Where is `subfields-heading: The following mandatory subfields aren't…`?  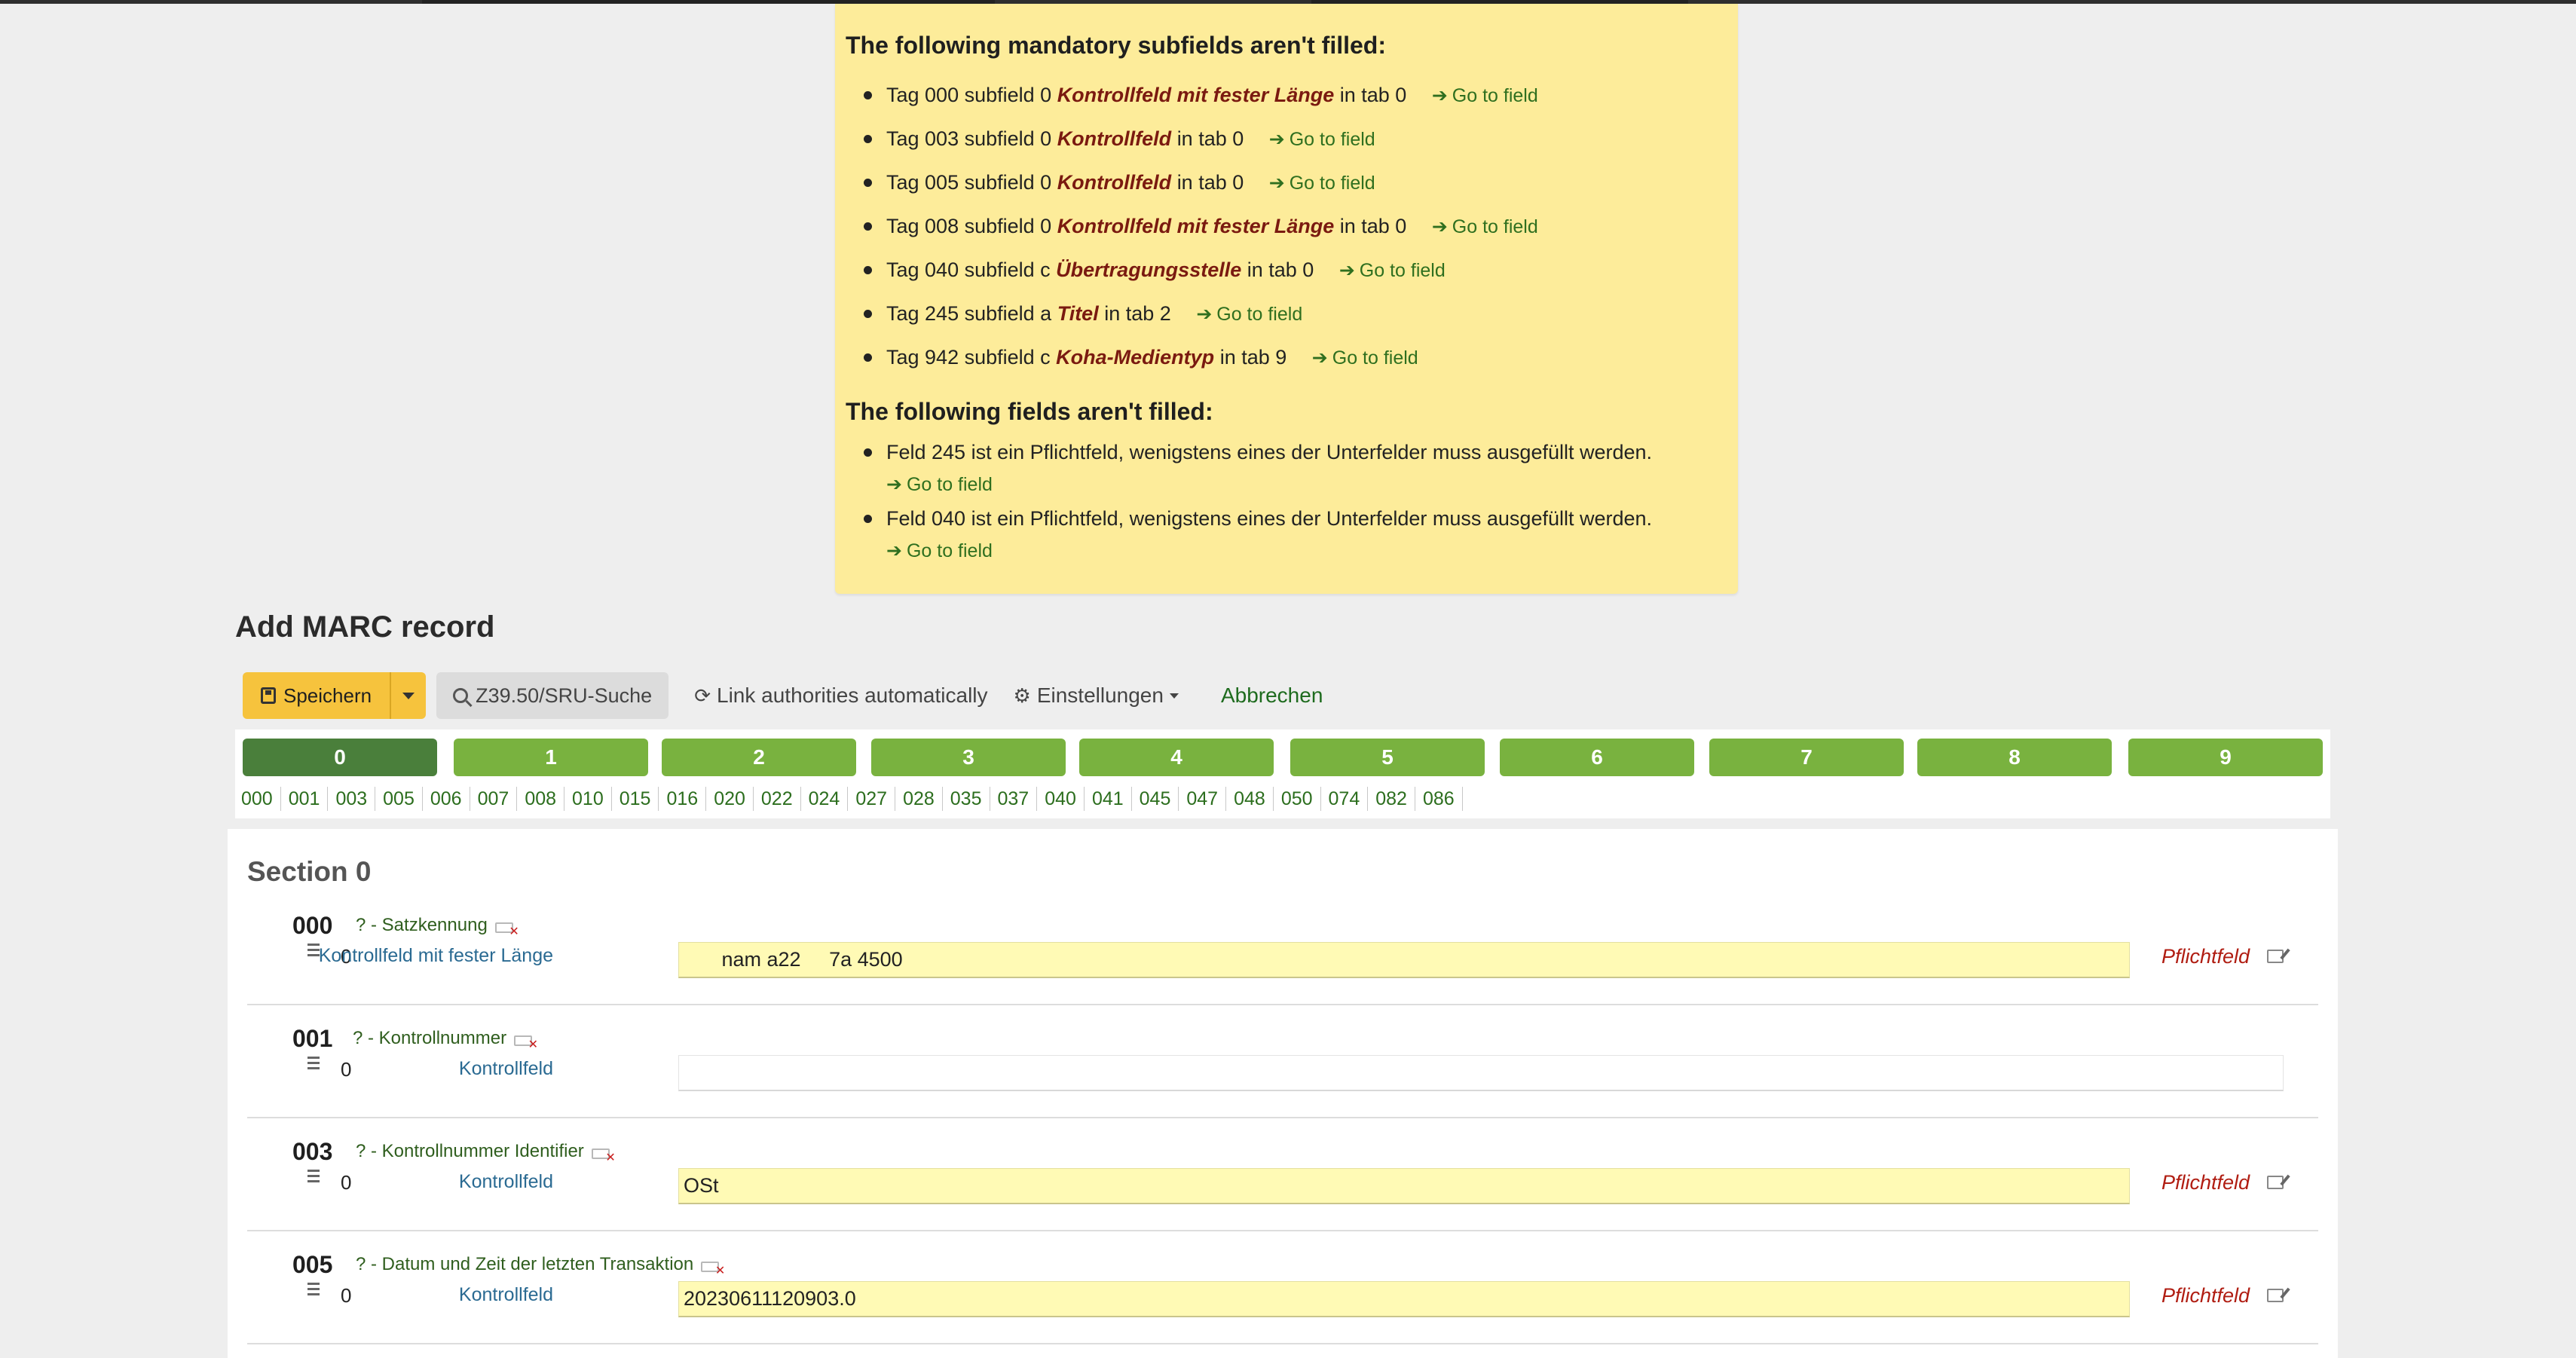 subfields-heading: The following mandatory subfields aren't… is located at coordinates (1116, 45).